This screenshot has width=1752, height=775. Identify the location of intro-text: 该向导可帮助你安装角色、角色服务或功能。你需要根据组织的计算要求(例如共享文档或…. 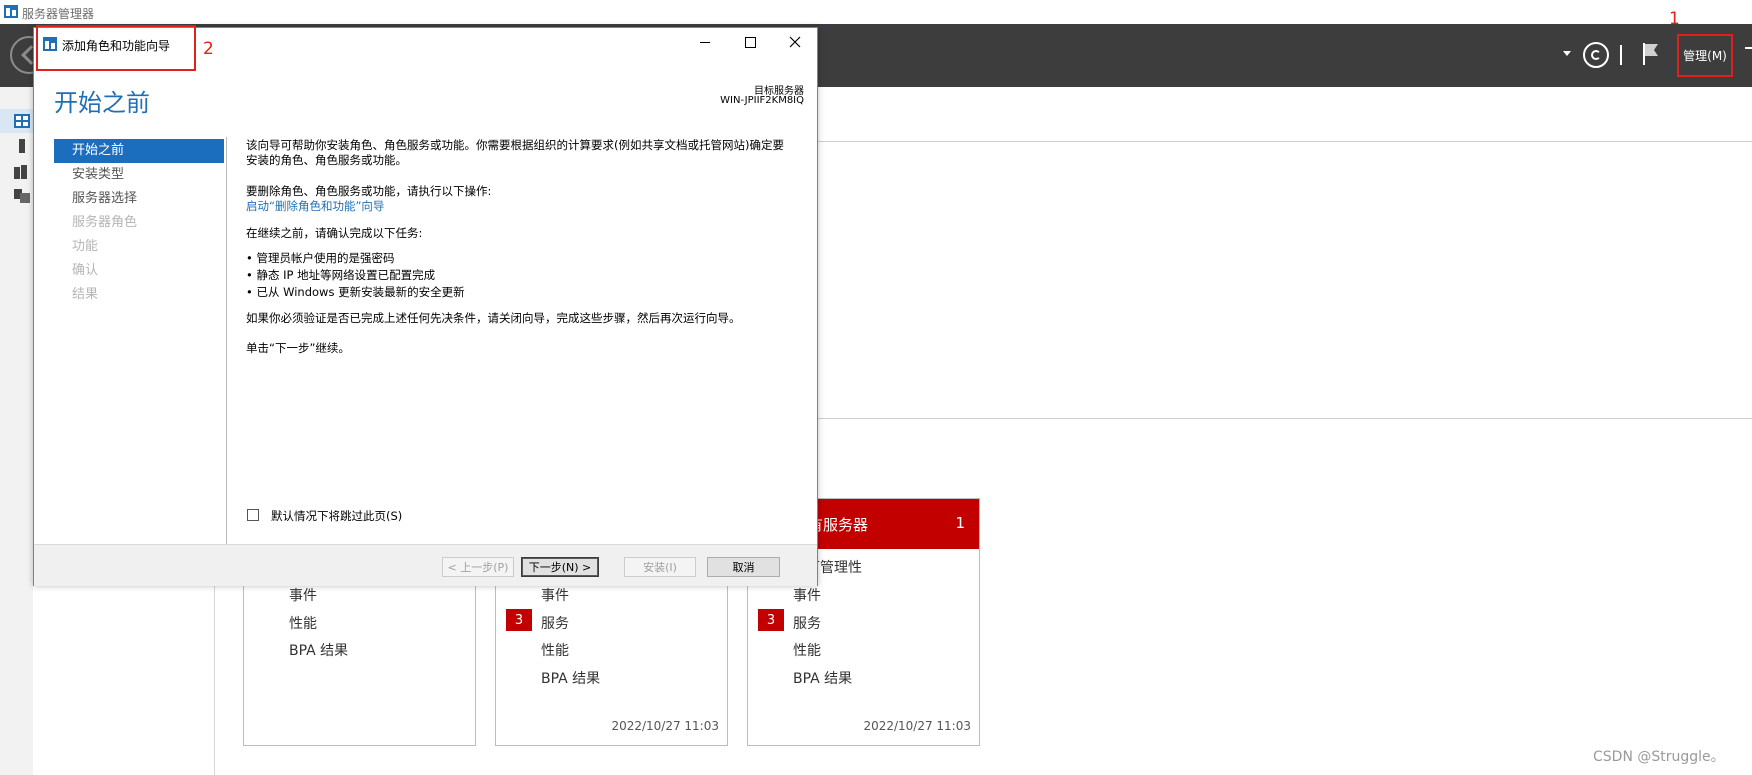
(515, 152).